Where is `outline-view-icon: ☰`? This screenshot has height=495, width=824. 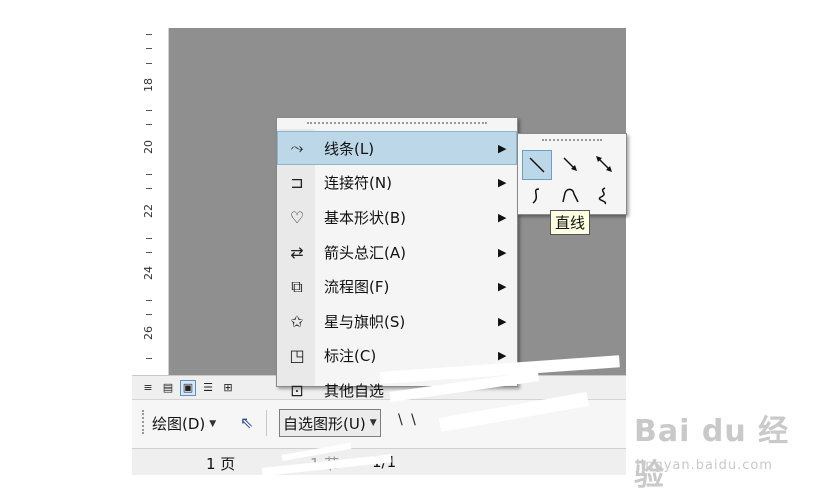 outline-view-icon: ☰ is located at coordinates (208, 388).